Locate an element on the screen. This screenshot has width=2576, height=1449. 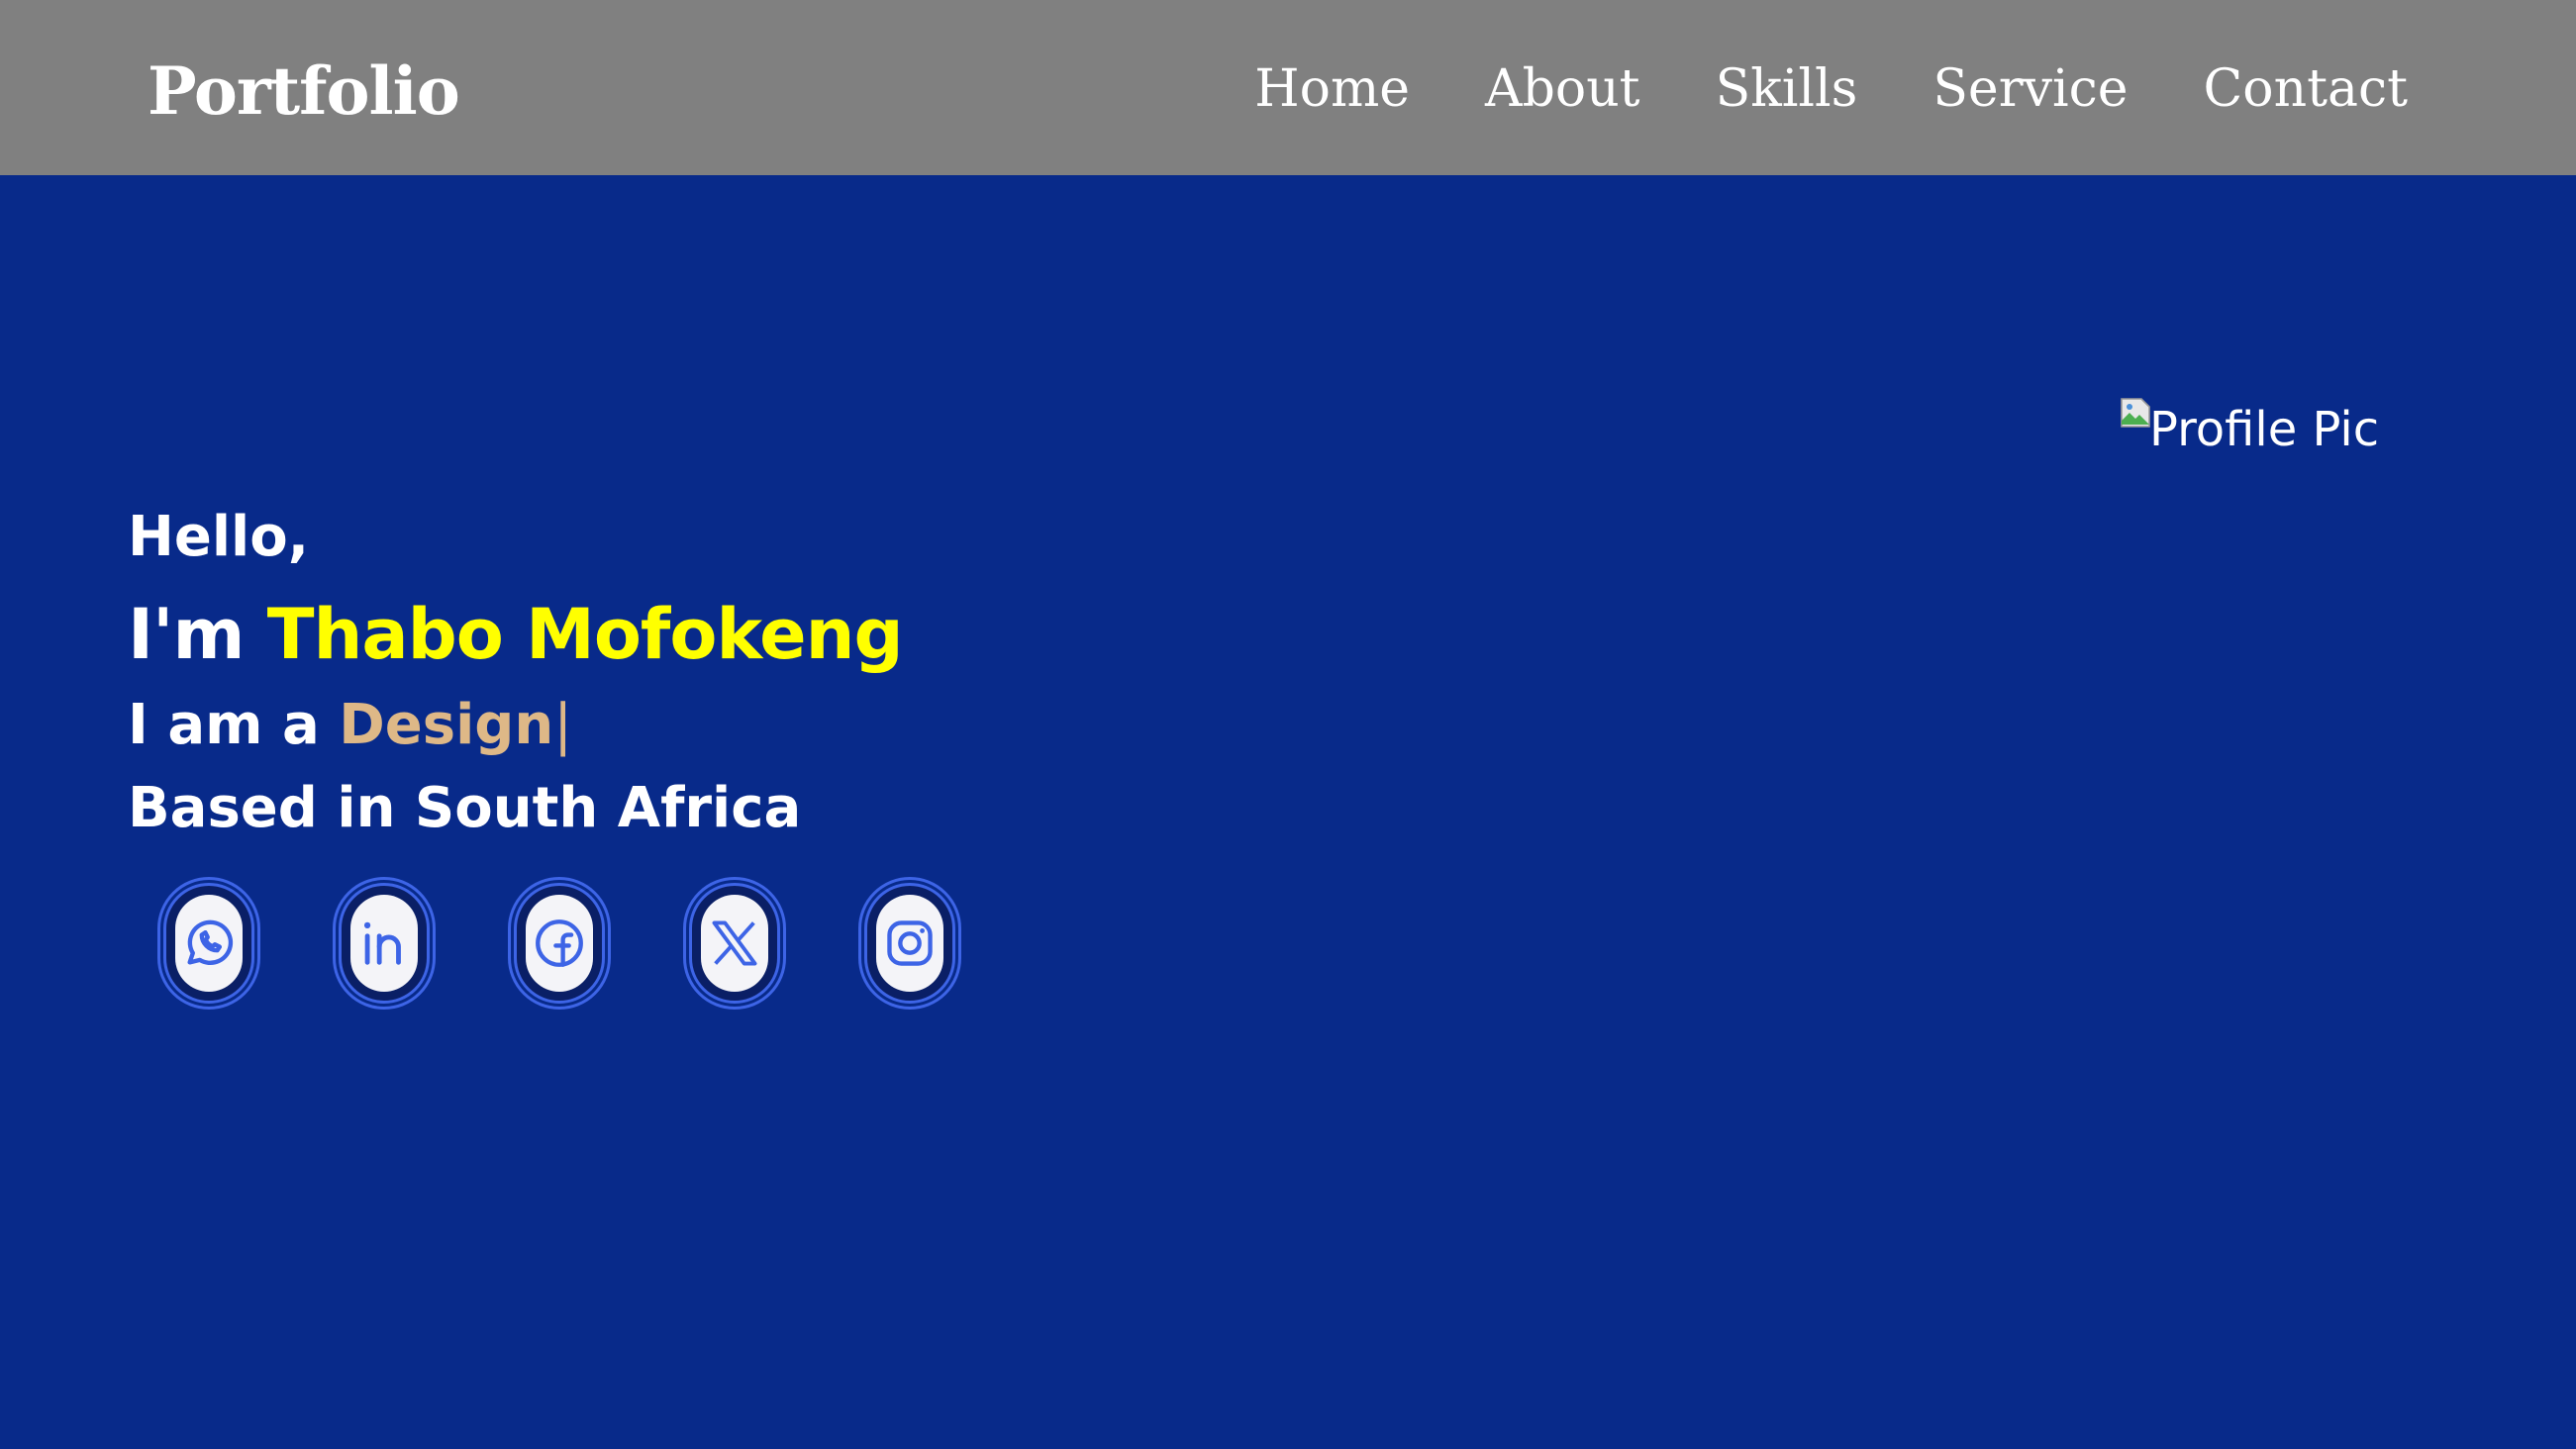
whatsapp-icon is located at coordinates (211, 942).